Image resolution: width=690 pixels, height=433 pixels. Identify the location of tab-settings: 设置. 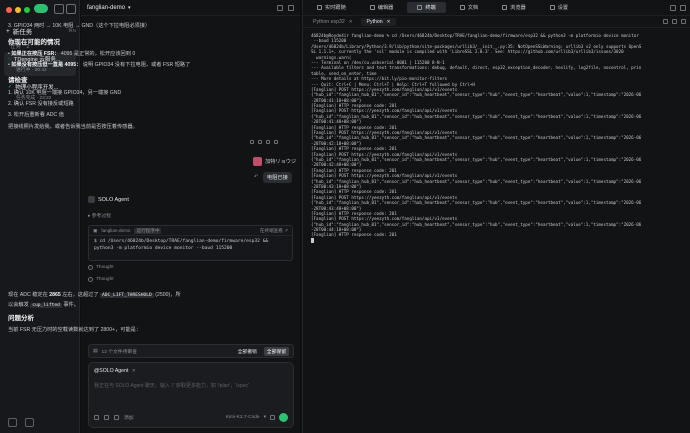
(559, 7).